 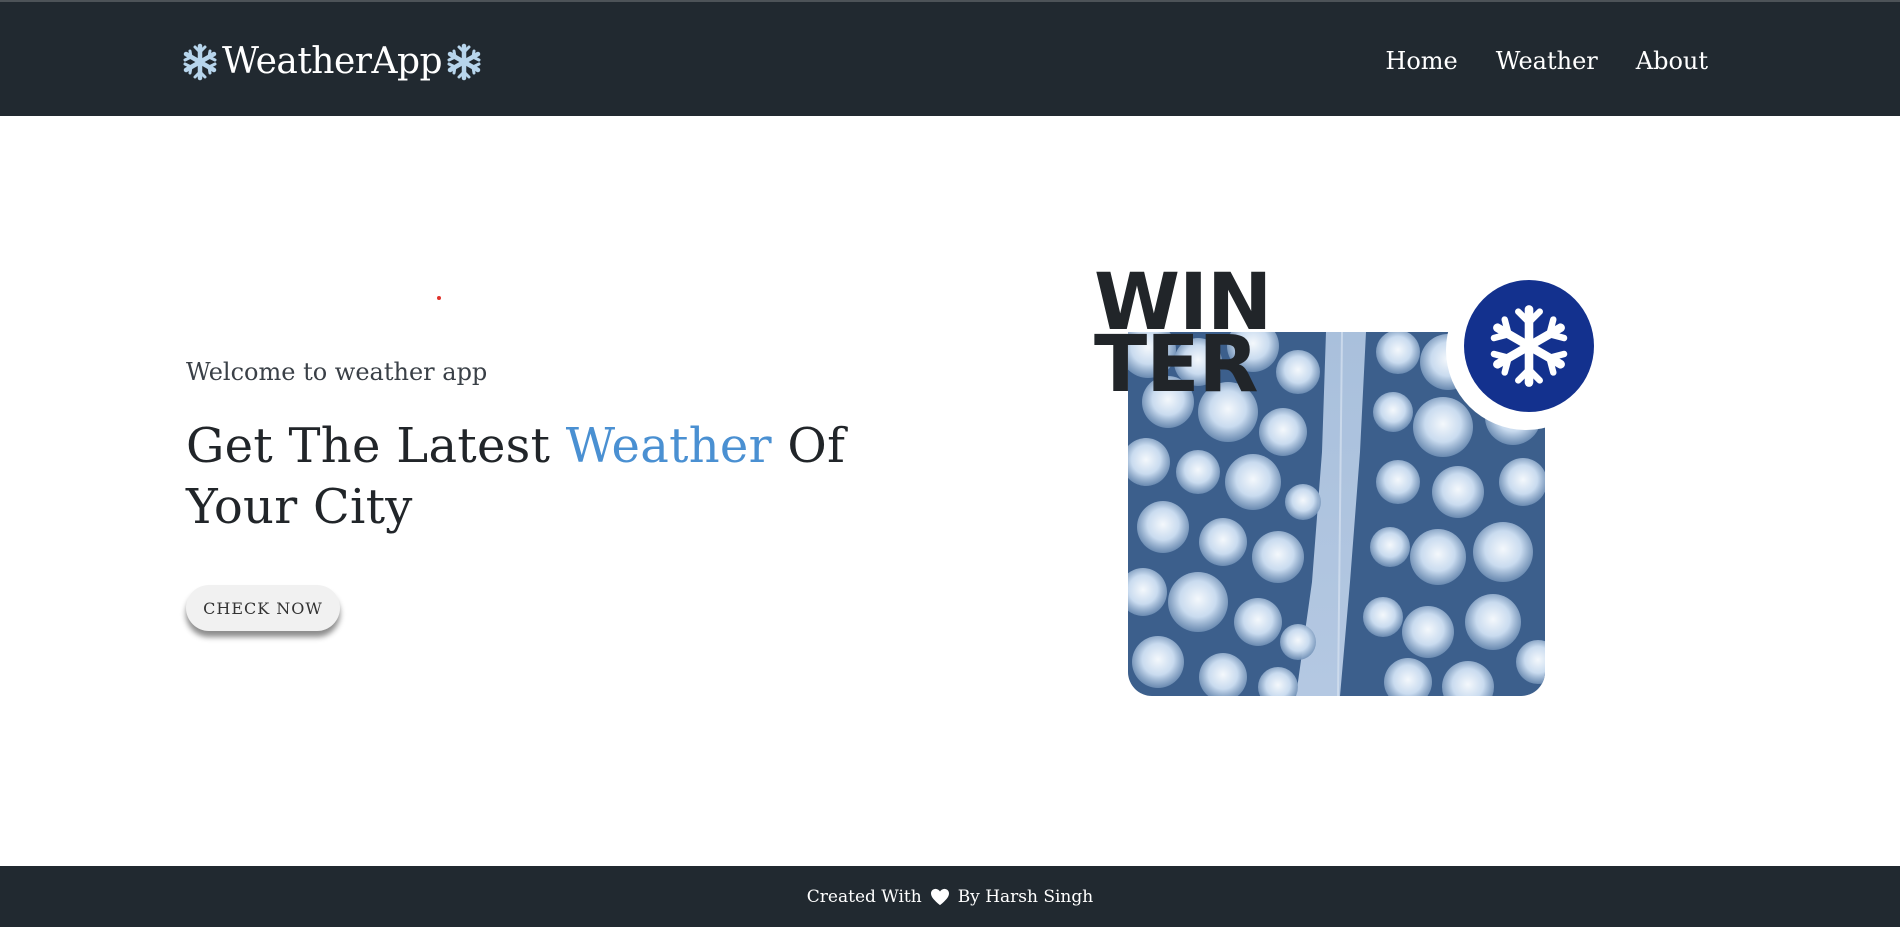 What do you see at coordinates (864, 896) in the screenshot?
I see `footer-created-with: Created With` at bounding box center [864, 896].